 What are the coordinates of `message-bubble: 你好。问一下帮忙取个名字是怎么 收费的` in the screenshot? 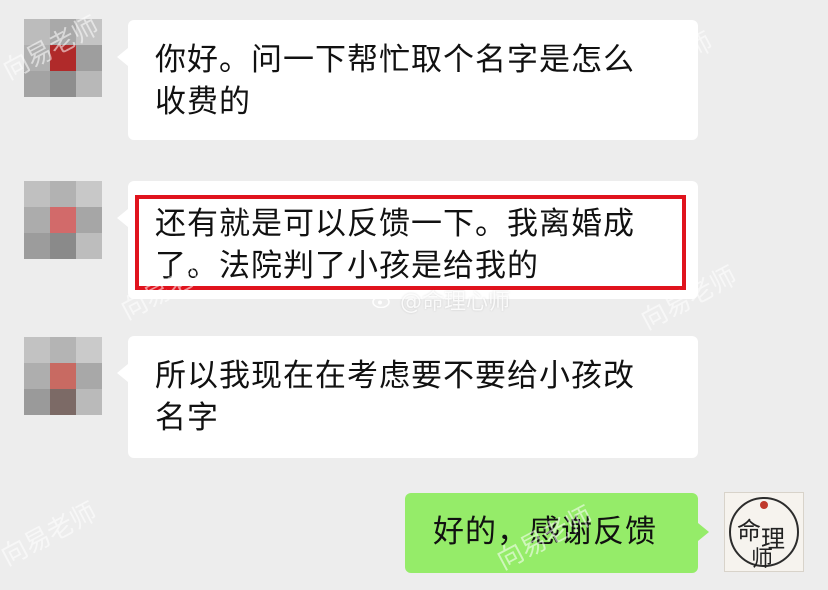 It's located at (407, 80).